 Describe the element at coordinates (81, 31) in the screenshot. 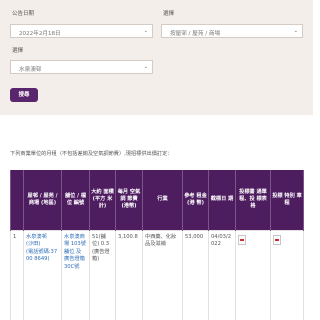

I see `date-select: 2022年2月18日 ⌄` at that location.